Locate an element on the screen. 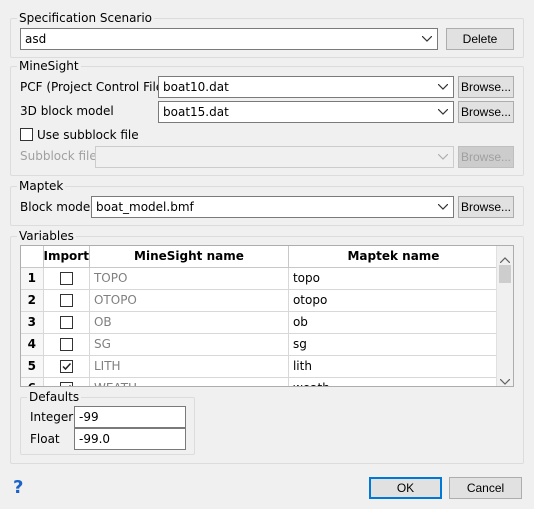 This screenshot has height=509, width=534. defaults-group-title: Defaults is located at coordinates (54, 397).